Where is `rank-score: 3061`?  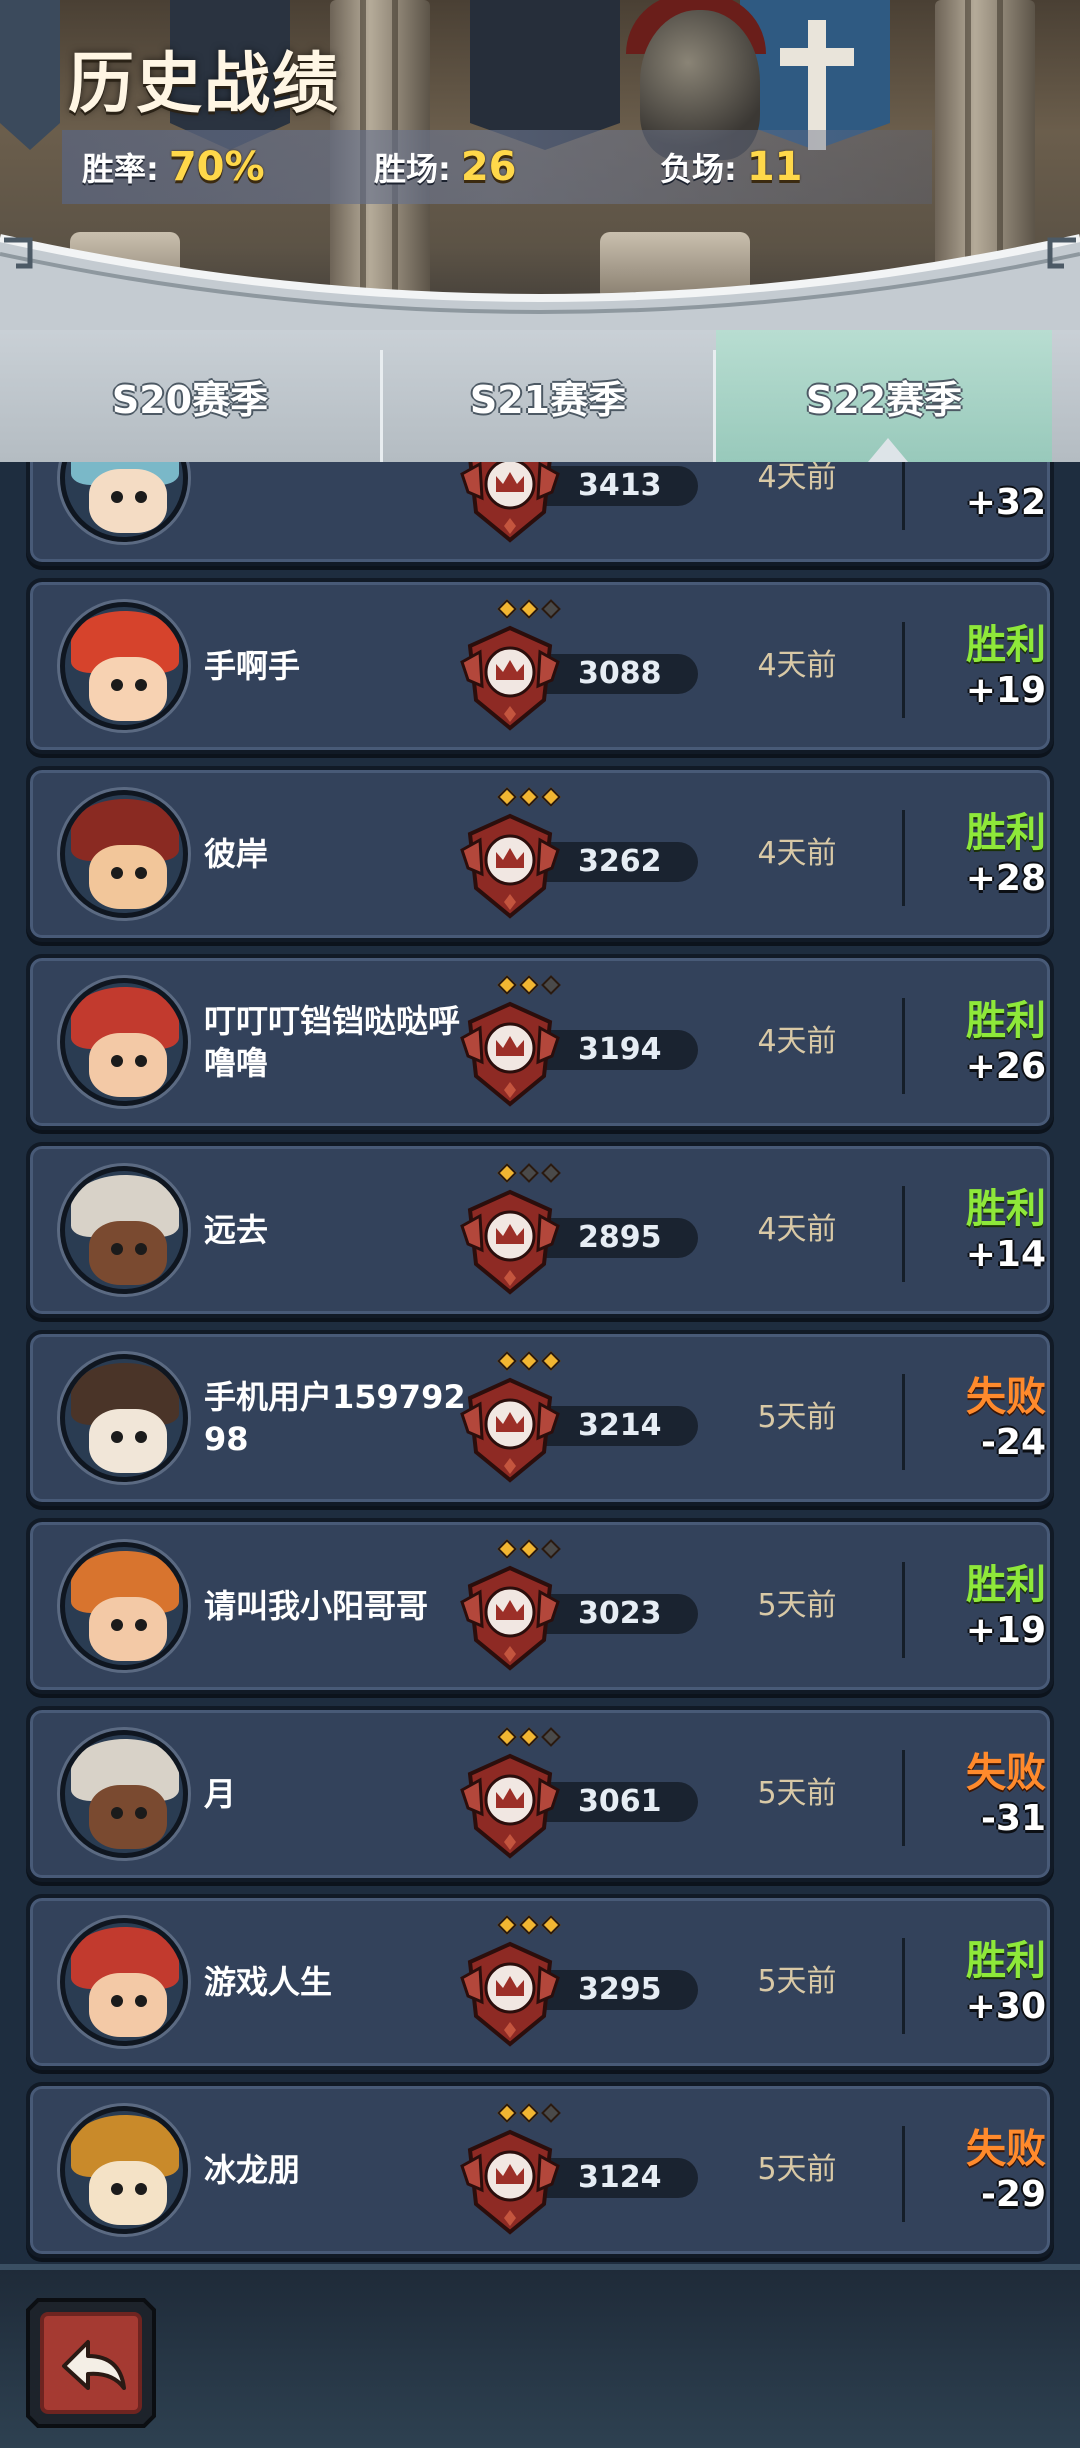
rank-score: 3061 is located at coordinates (620, 1801).